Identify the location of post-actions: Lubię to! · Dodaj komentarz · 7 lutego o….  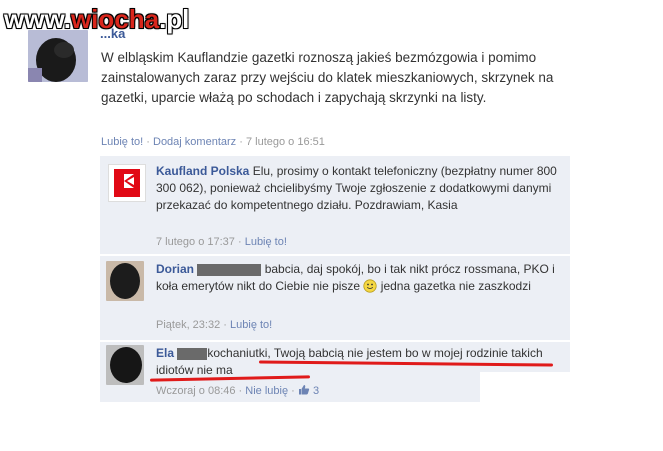
(213, 142).